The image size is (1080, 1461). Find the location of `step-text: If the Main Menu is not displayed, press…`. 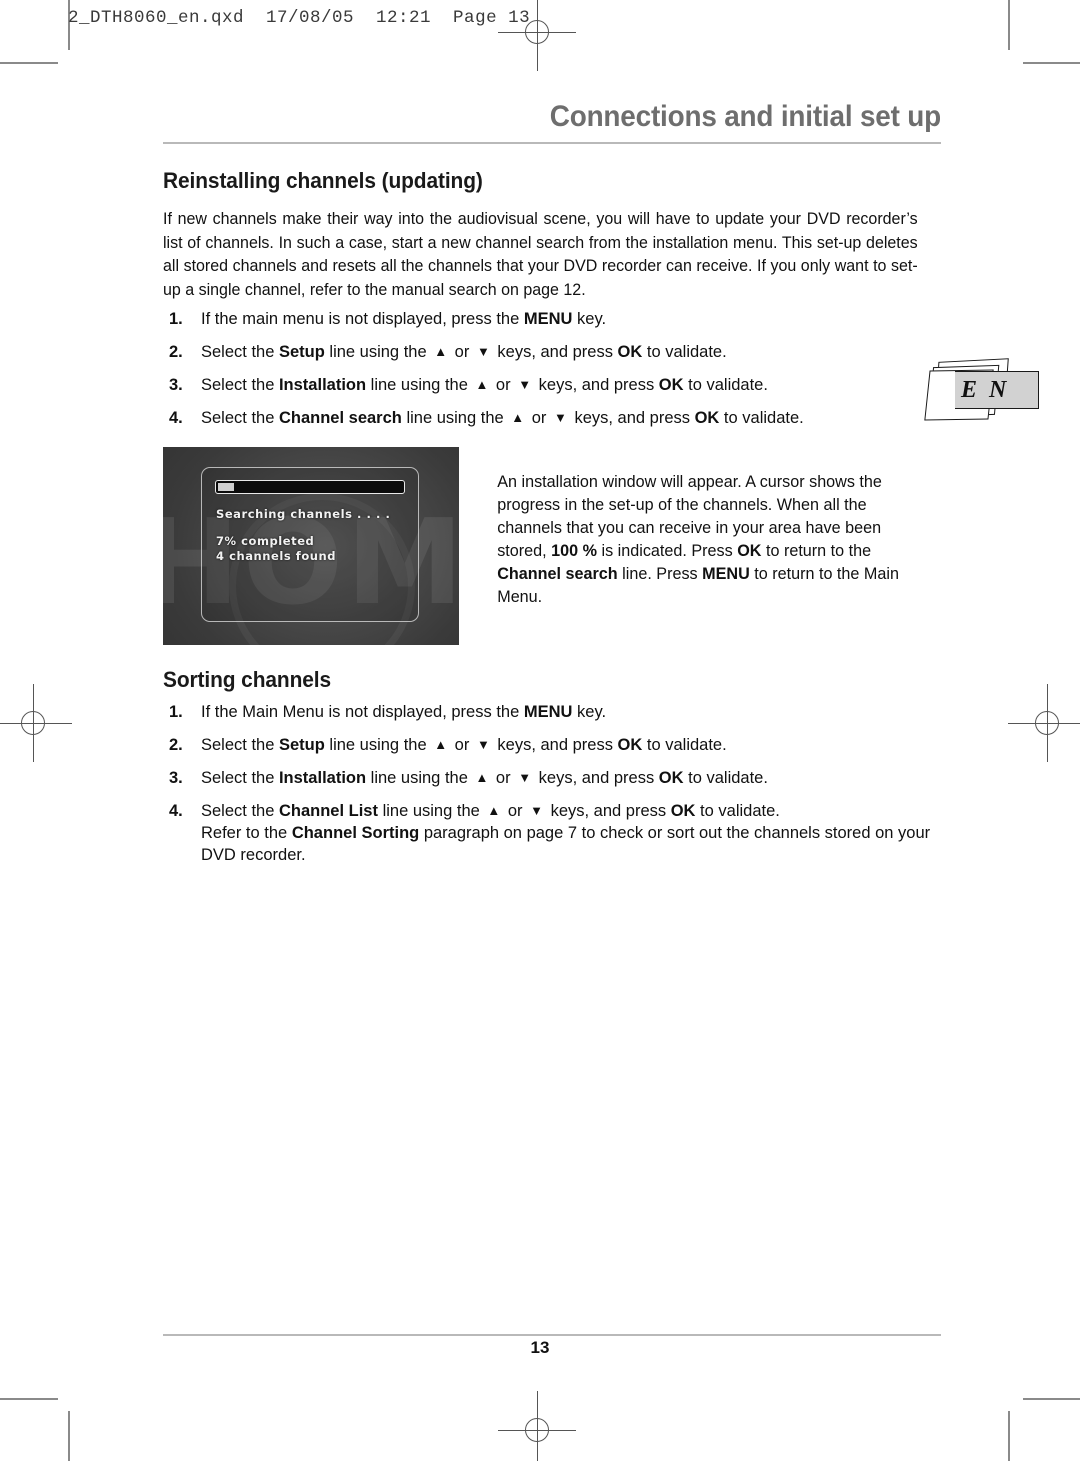

step-text: If the Main Menu is not displayed, press… is located at coordinates (362, 712).